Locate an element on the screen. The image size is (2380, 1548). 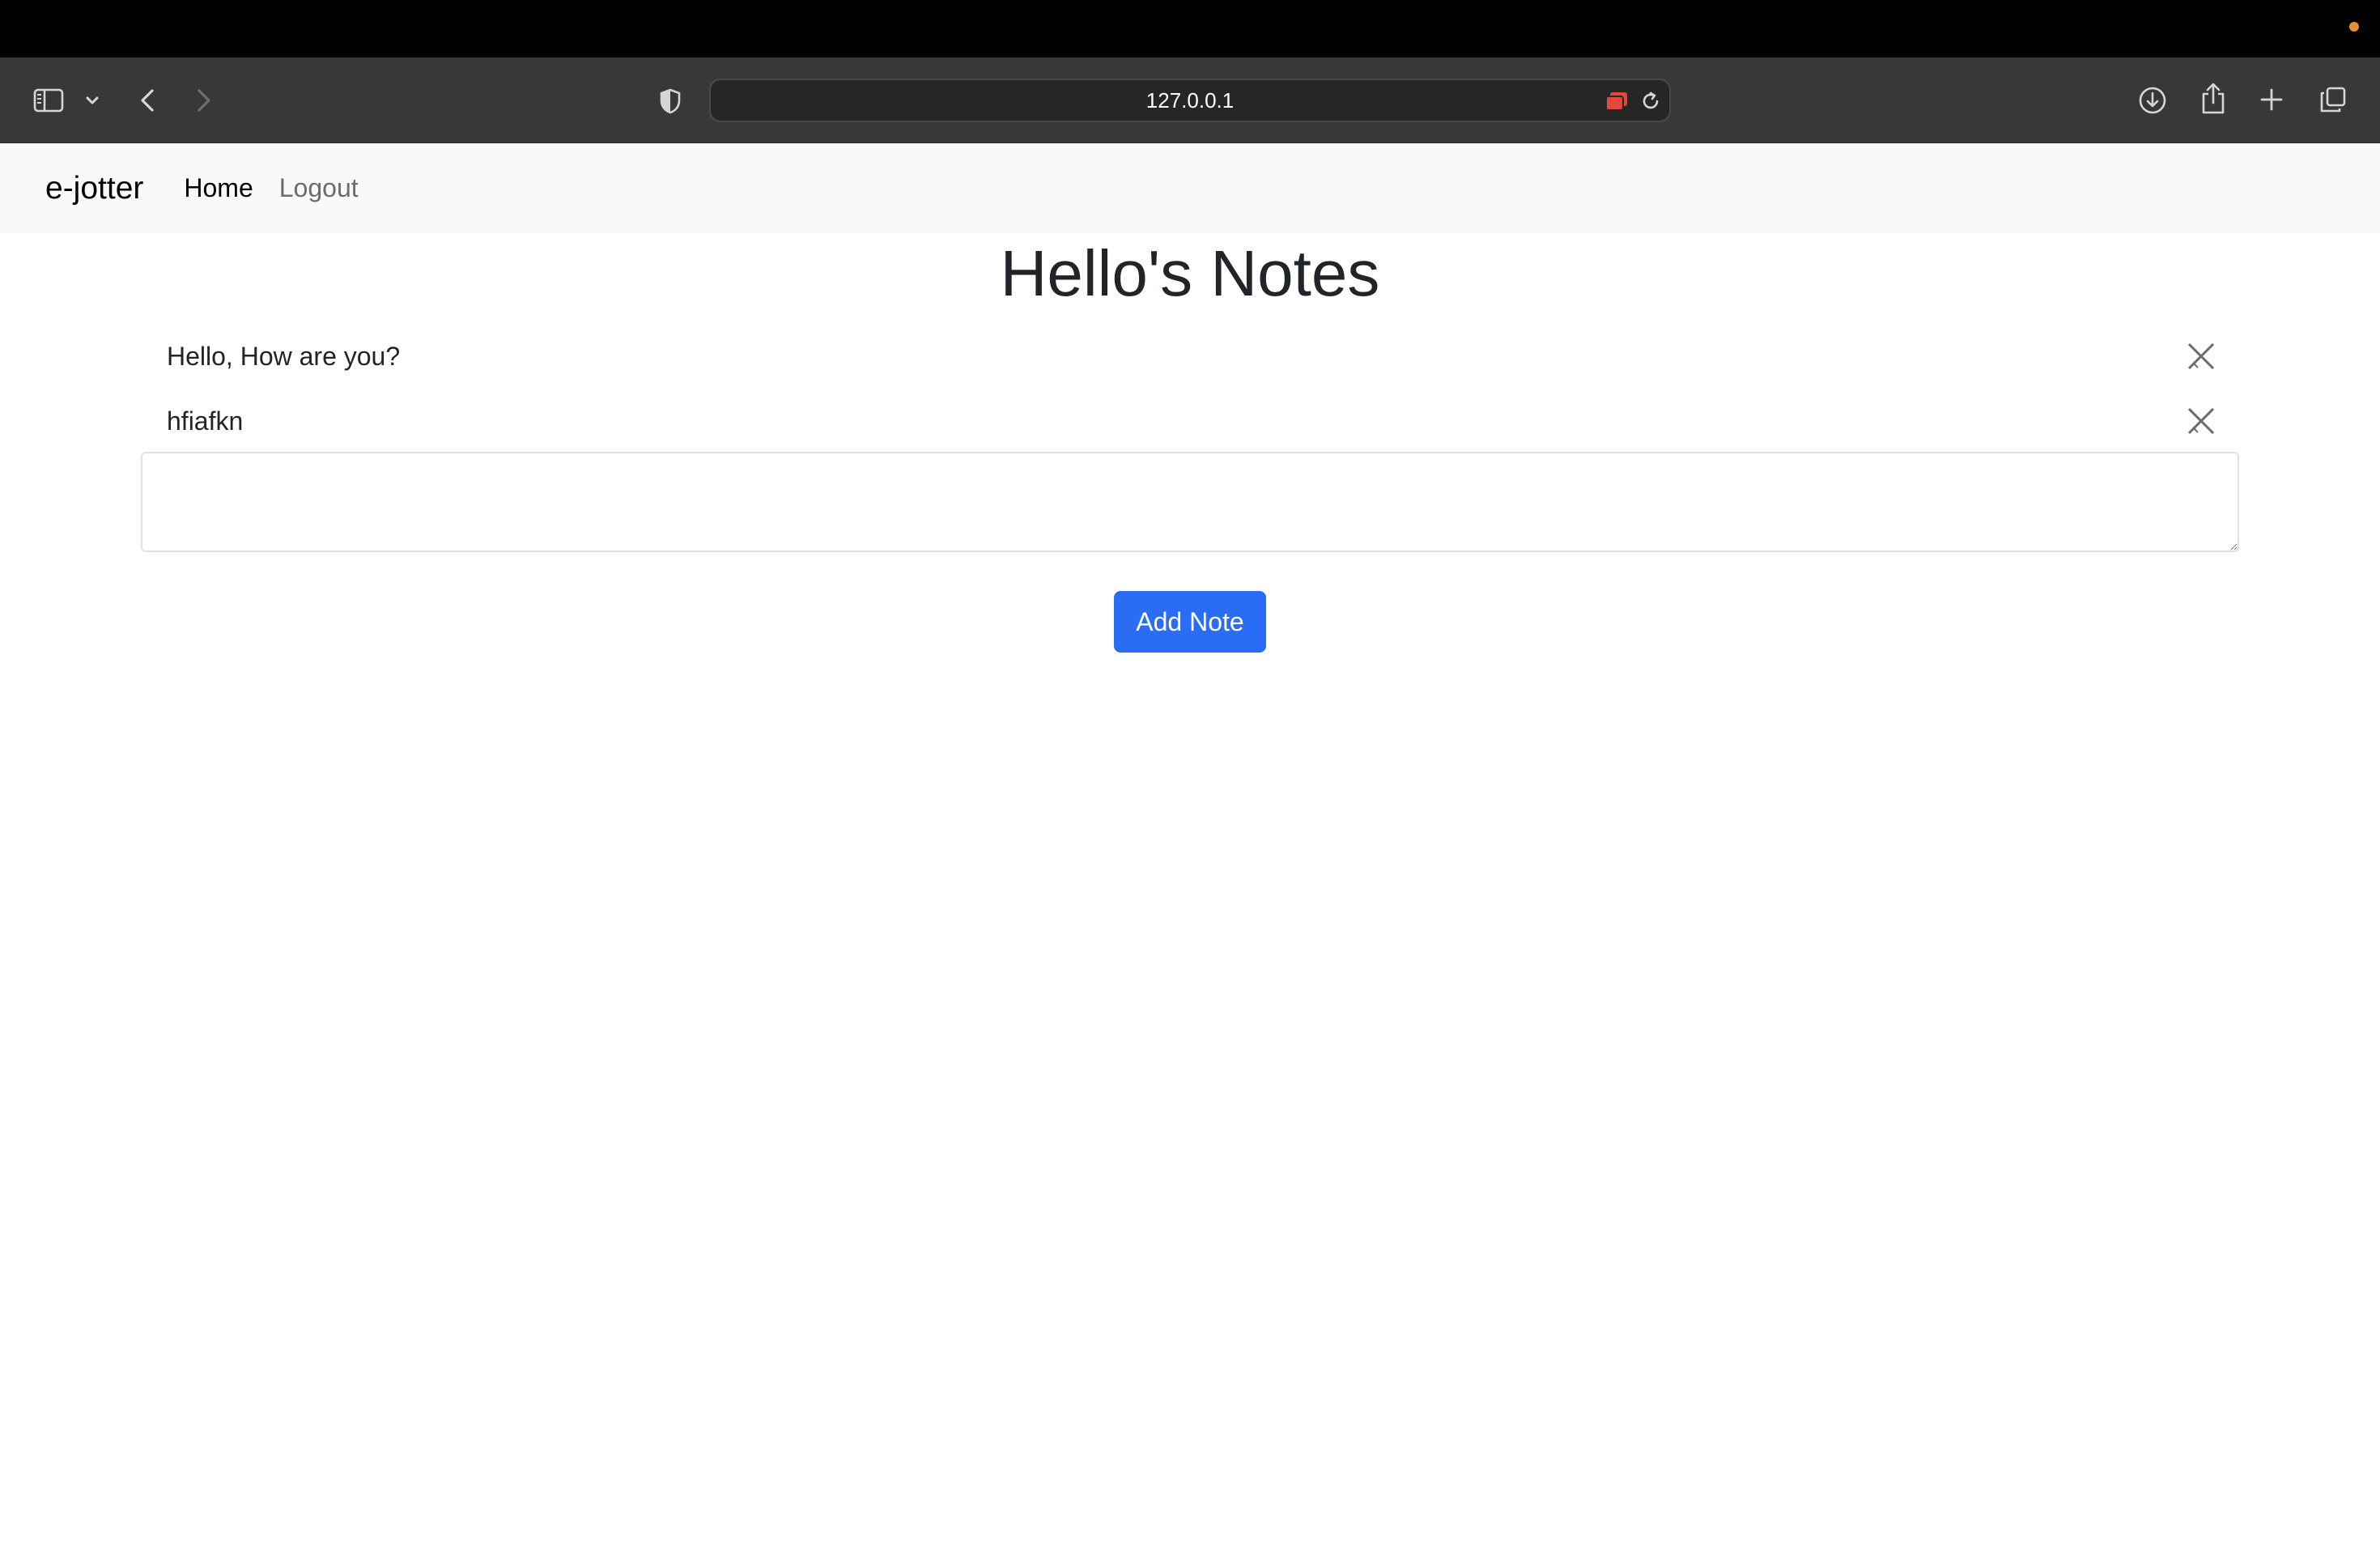
privacy-shield-icon is located at coordinates (670, 101).